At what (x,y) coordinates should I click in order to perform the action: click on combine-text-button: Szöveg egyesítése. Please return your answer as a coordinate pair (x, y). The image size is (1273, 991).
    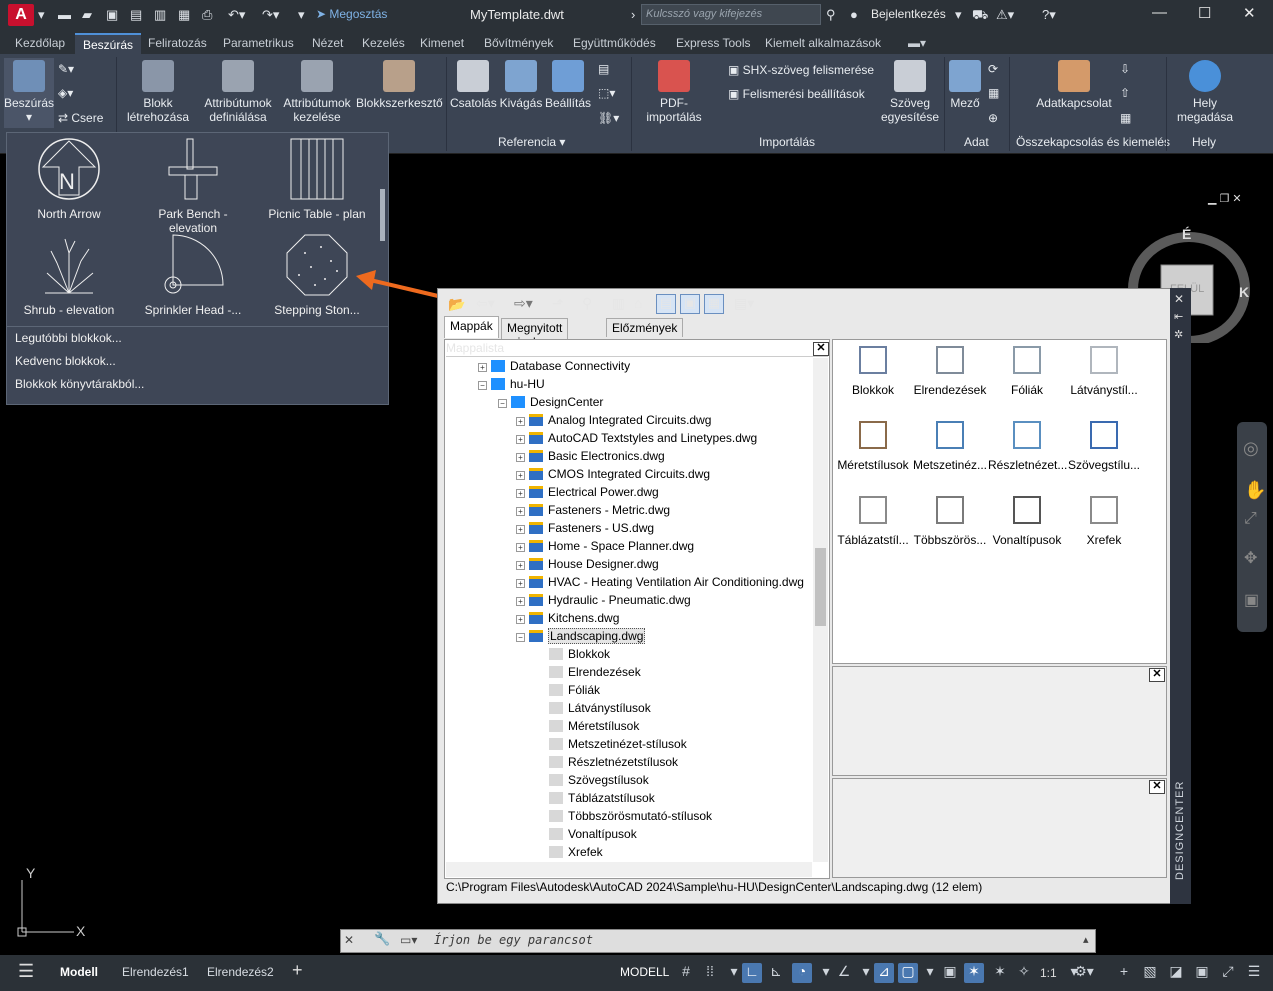
    Looking at the image, I should click on (910, 92).